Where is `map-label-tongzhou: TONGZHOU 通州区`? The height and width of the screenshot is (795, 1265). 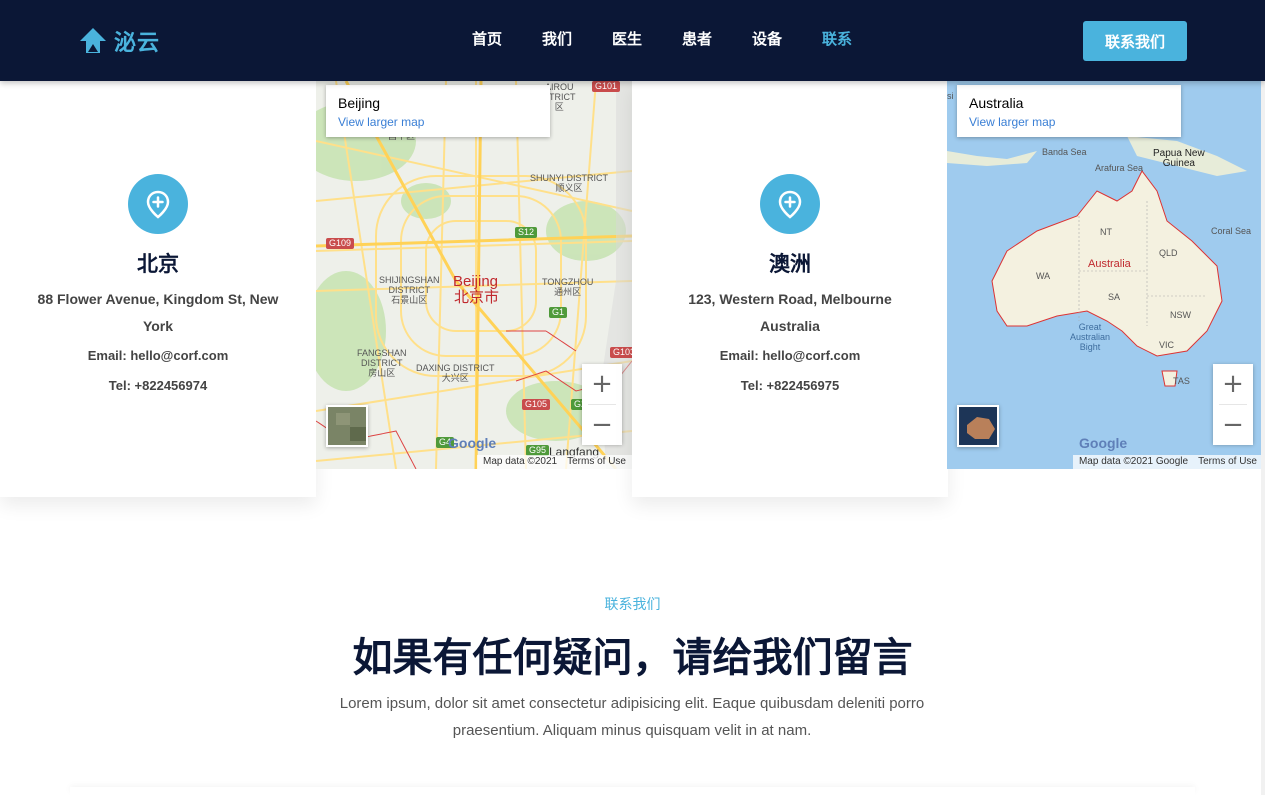 map-label-tongzhou: TONGZHOU 通州区 is located at coordinates (568, 287).